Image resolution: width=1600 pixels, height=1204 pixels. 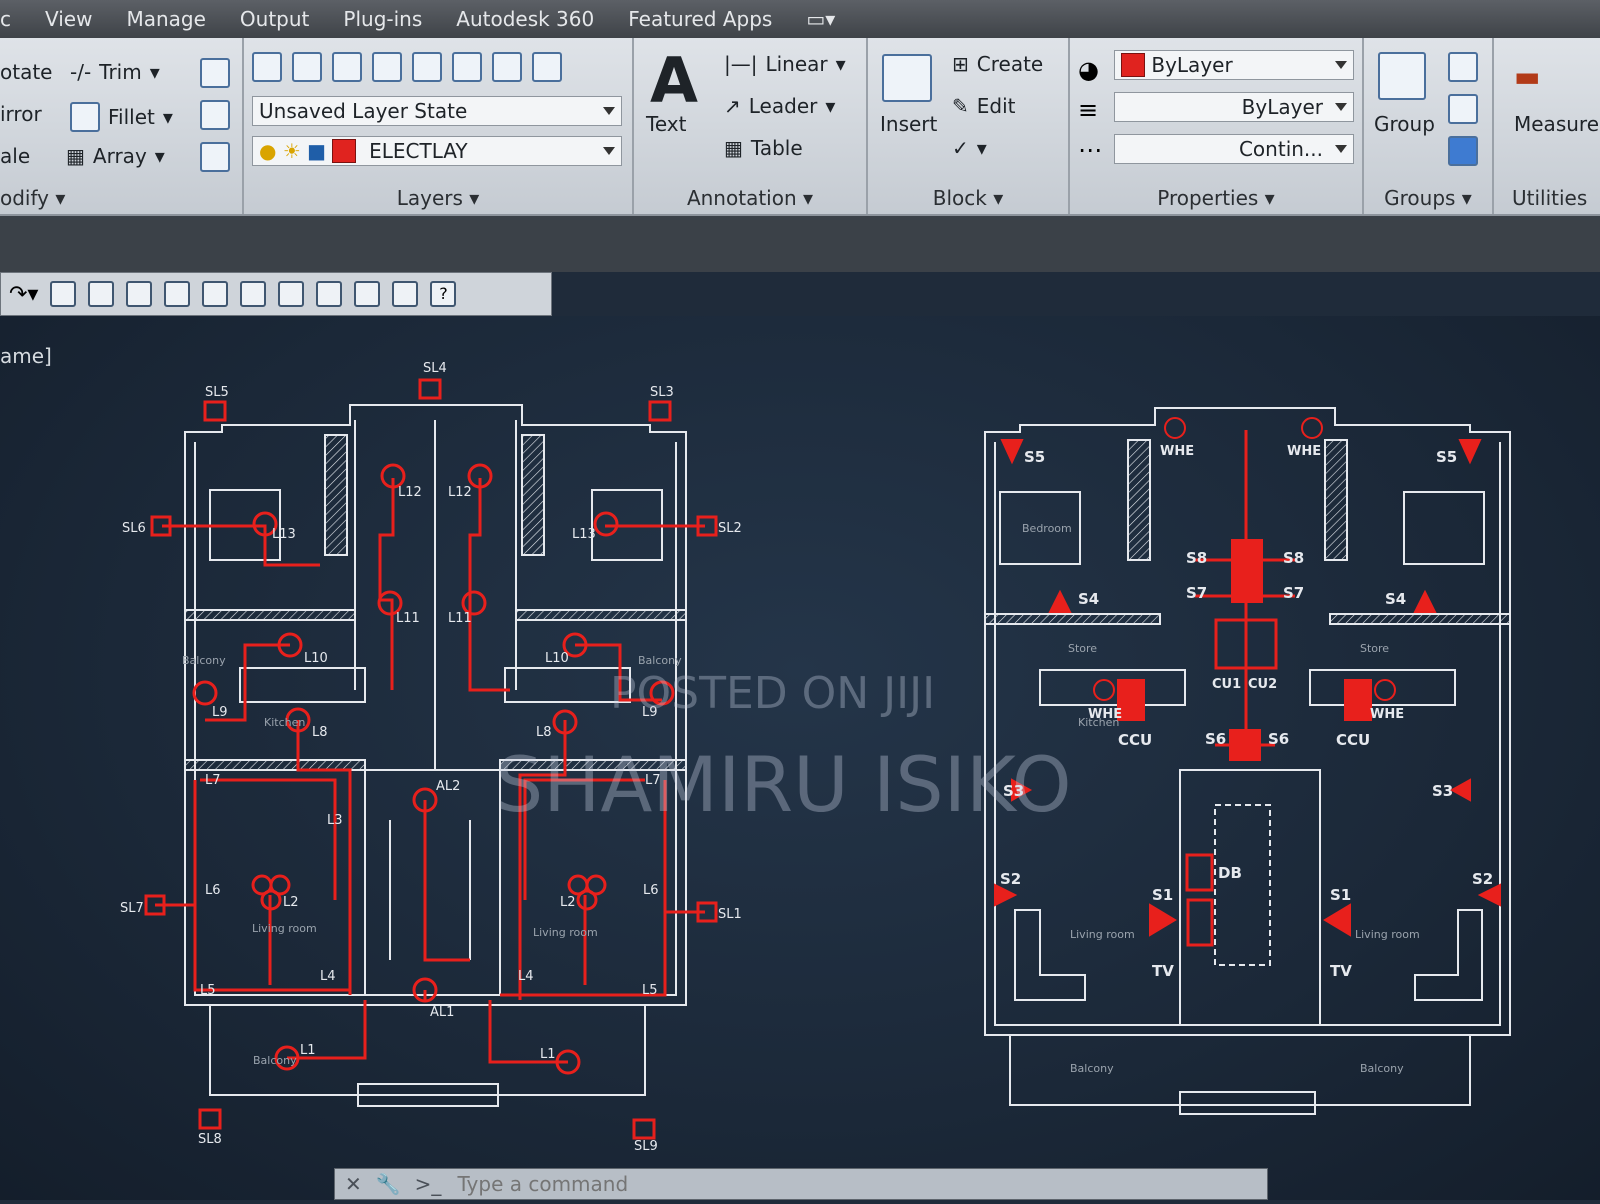 What do you see at coordinates (367, 294) in the screenshot?
I see `sheet-set-icon` at bounding box center [367, 294].